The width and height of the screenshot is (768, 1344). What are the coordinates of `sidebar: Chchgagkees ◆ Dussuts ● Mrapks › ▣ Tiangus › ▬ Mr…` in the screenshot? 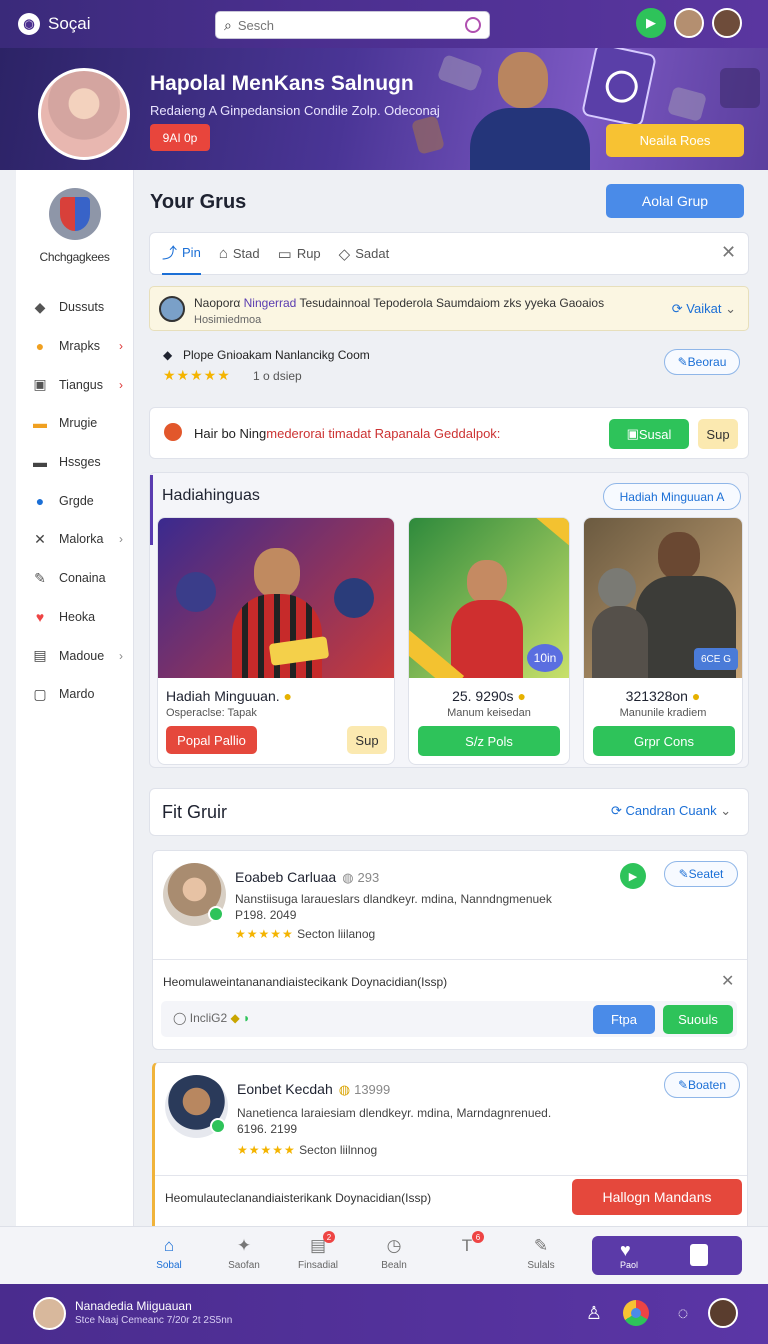 It's located at (75, 698).